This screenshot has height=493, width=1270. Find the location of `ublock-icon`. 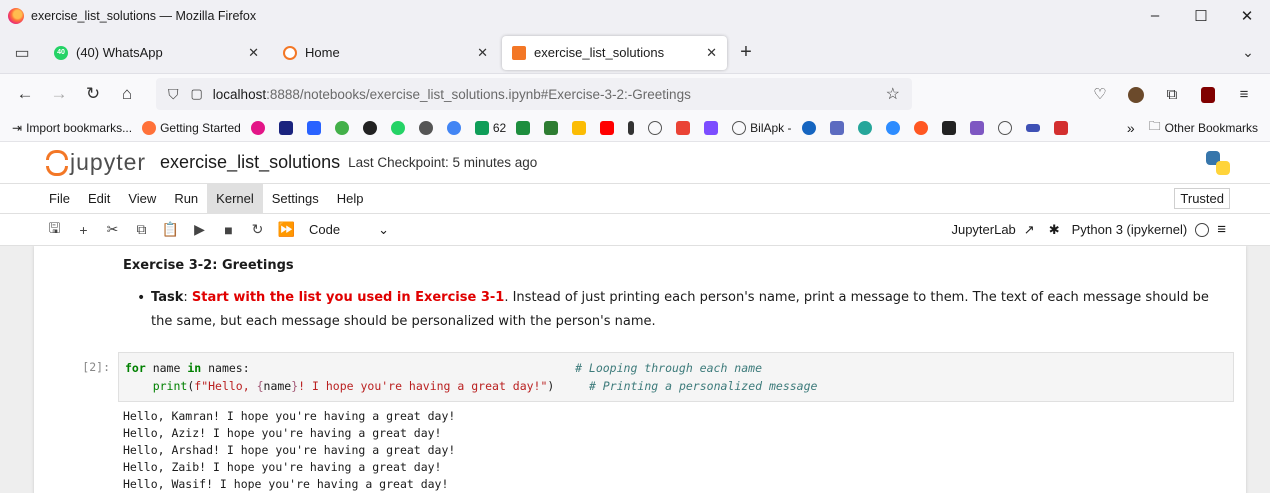

ublock-icon is located at coordinates (1208, 94).